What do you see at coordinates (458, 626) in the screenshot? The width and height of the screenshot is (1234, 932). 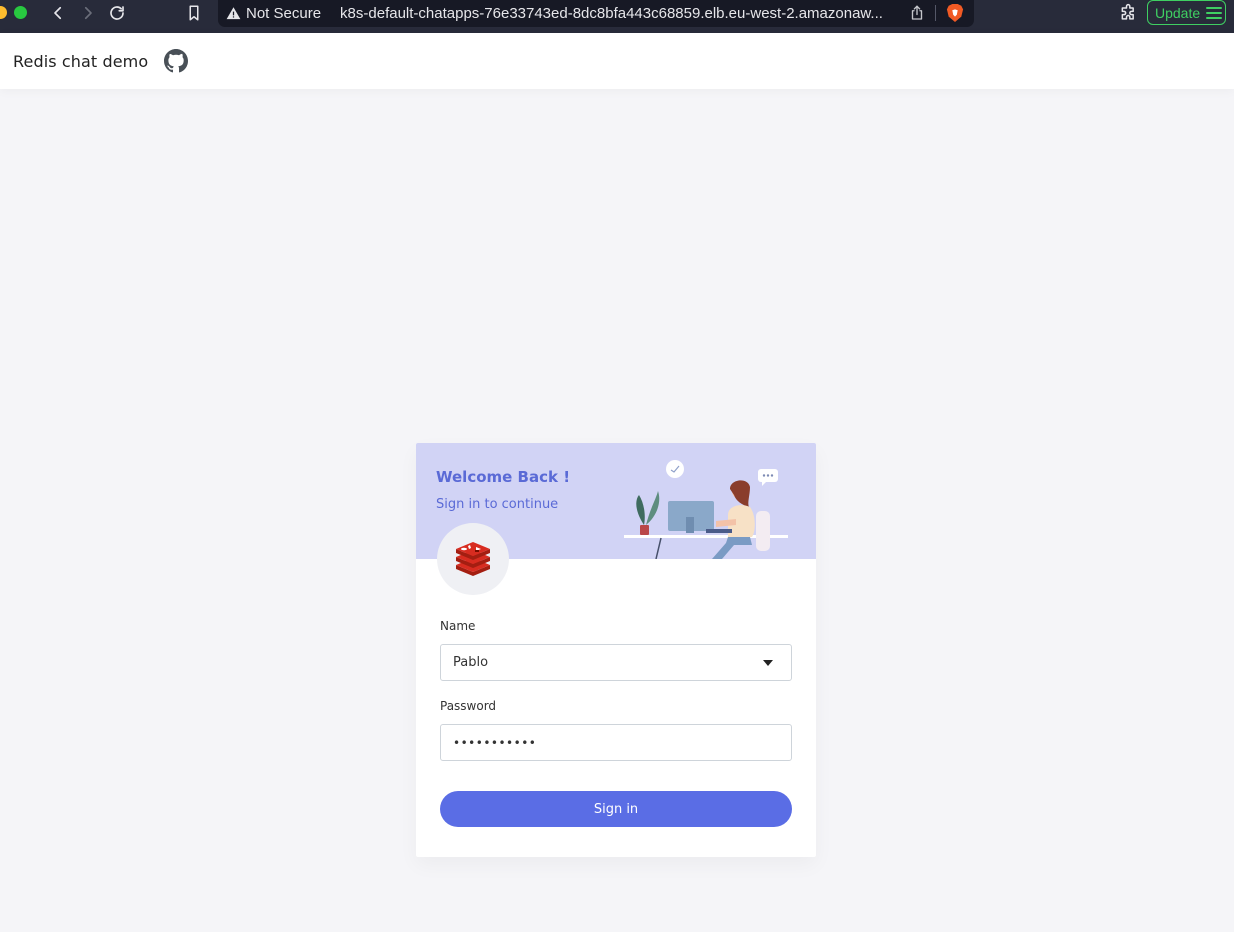 I see `name-label: Name` at bounding box center [458, 626].